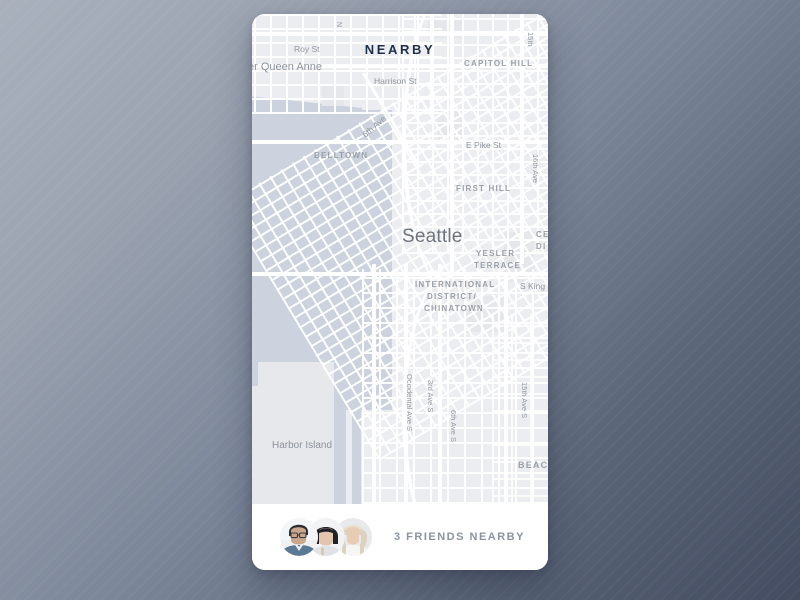  What do you see at coordinates (506, 389) in the screenshot?
I see `road-15th-ave-s` at bounding box center [506, 389].